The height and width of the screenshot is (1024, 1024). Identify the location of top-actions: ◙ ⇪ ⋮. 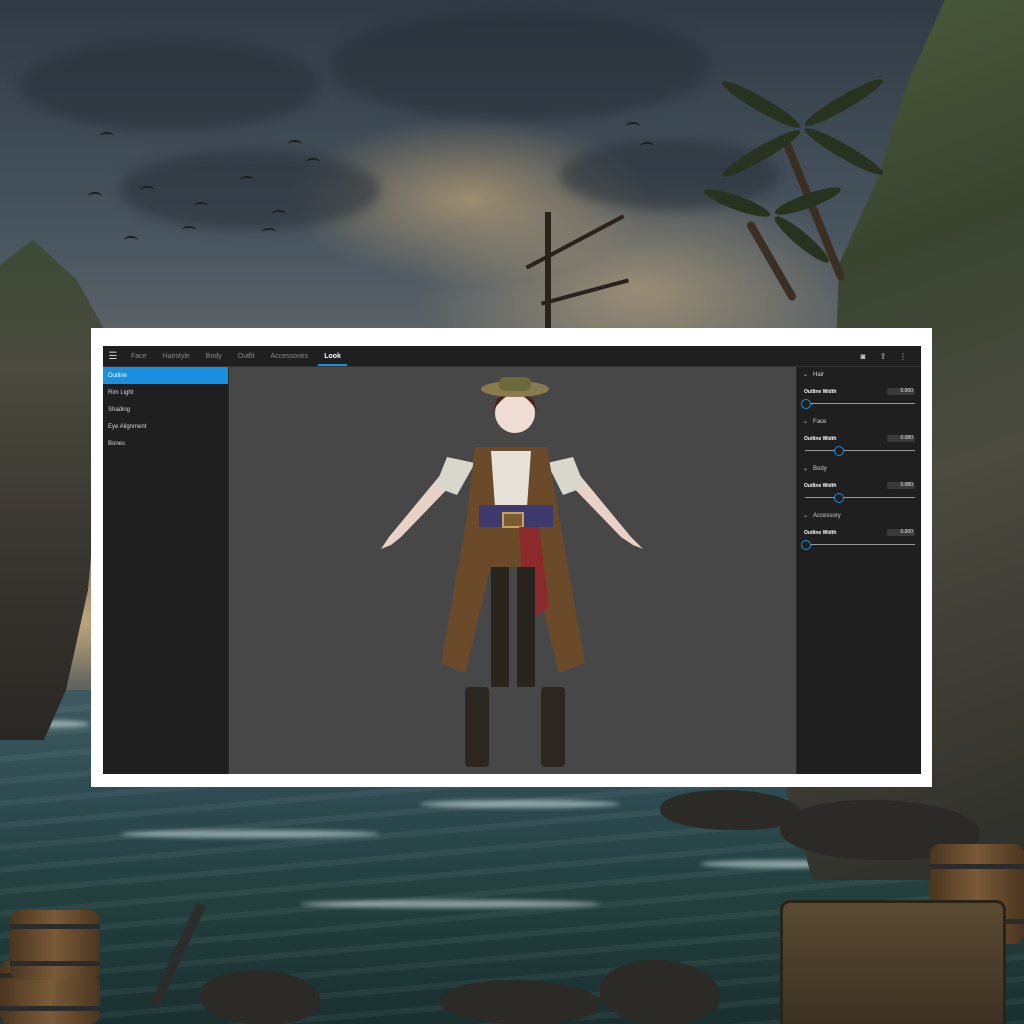
(887, 356).